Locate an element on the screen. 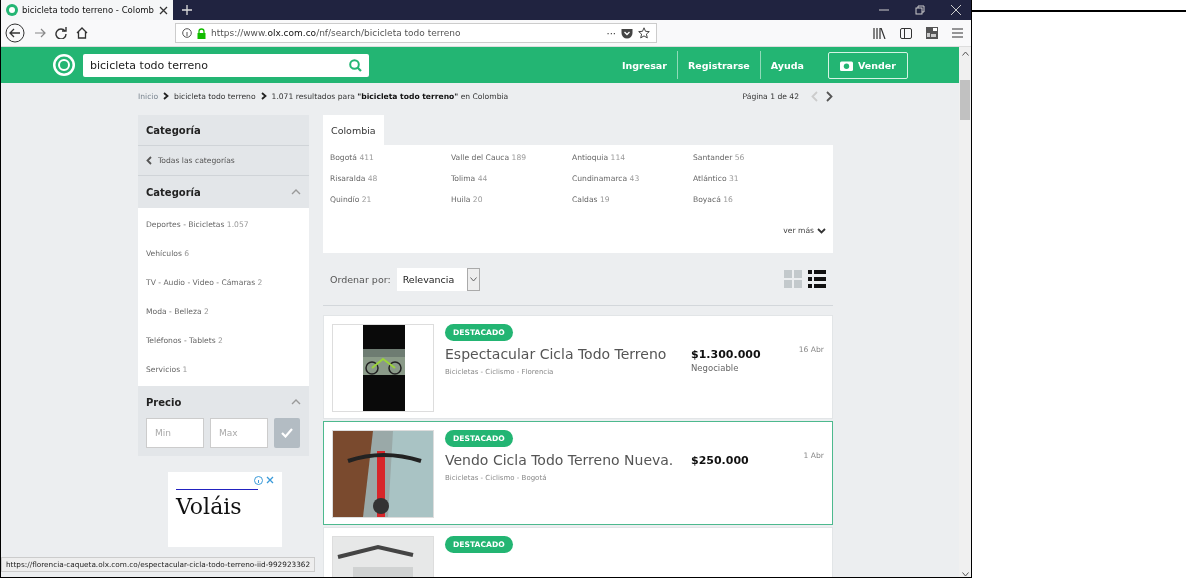 The image size is (1186, 578). listing-price: $1.300.000 is located at coordinates (726, 354).